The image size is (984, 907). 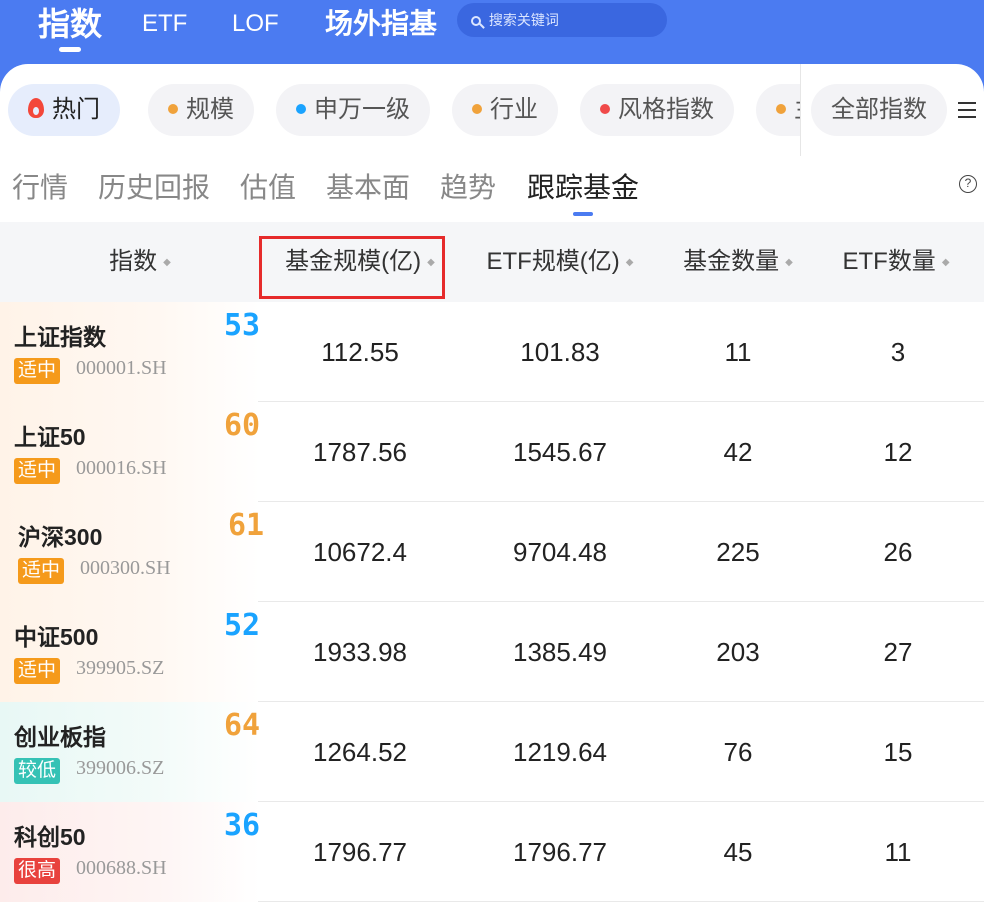 I want to click on index-cell: 科创50 36 很高 000688.SH, so click(x=130, y=852).